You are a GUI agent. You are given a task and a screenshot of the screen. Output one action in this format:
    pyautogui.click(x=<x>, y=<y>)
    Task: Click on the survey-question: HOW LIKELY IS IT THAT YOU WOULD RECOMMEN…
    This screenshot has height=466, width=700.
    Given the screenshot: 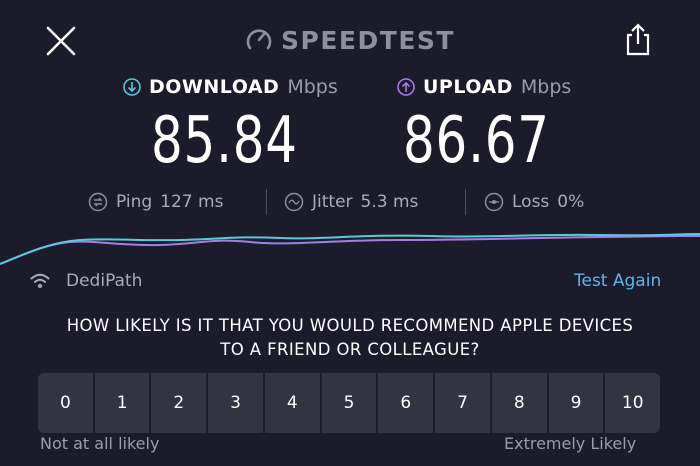 What is the action you would take?
    pyautogui.click(x=350, y=338)
    